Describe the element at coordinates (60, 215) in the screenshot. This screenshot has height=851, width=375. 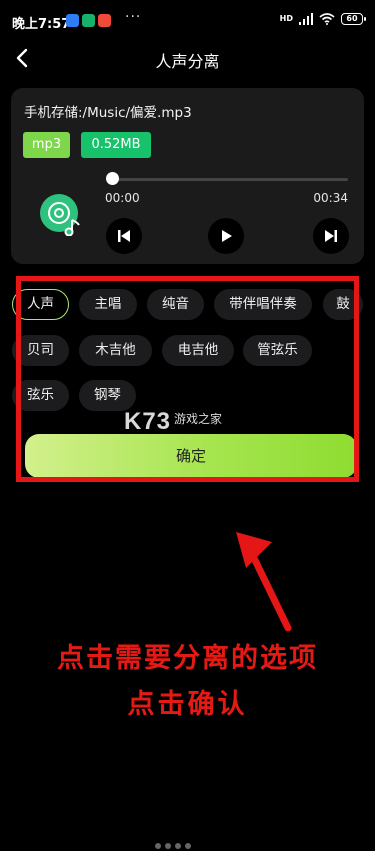
I see `music-disc-icon` at that location.